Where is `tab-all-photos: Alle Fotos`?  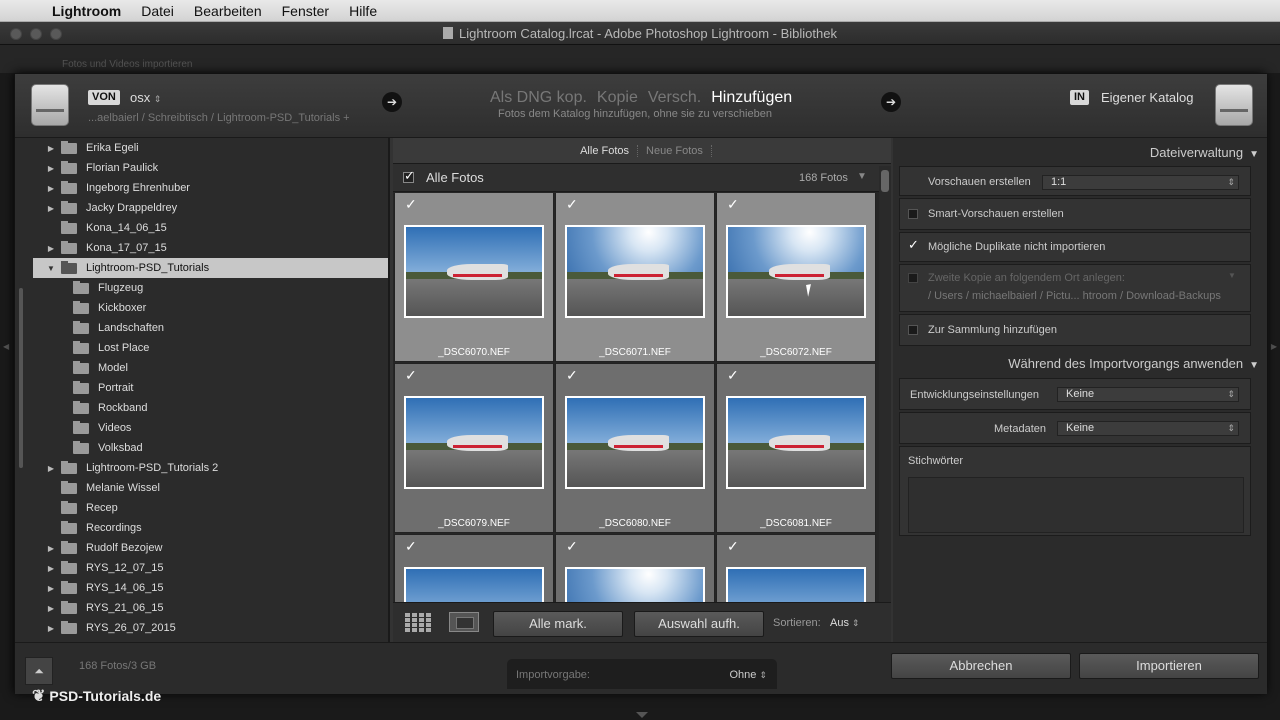 tab-all-photos: Alle Fotos is located at coordinates (604, 151).